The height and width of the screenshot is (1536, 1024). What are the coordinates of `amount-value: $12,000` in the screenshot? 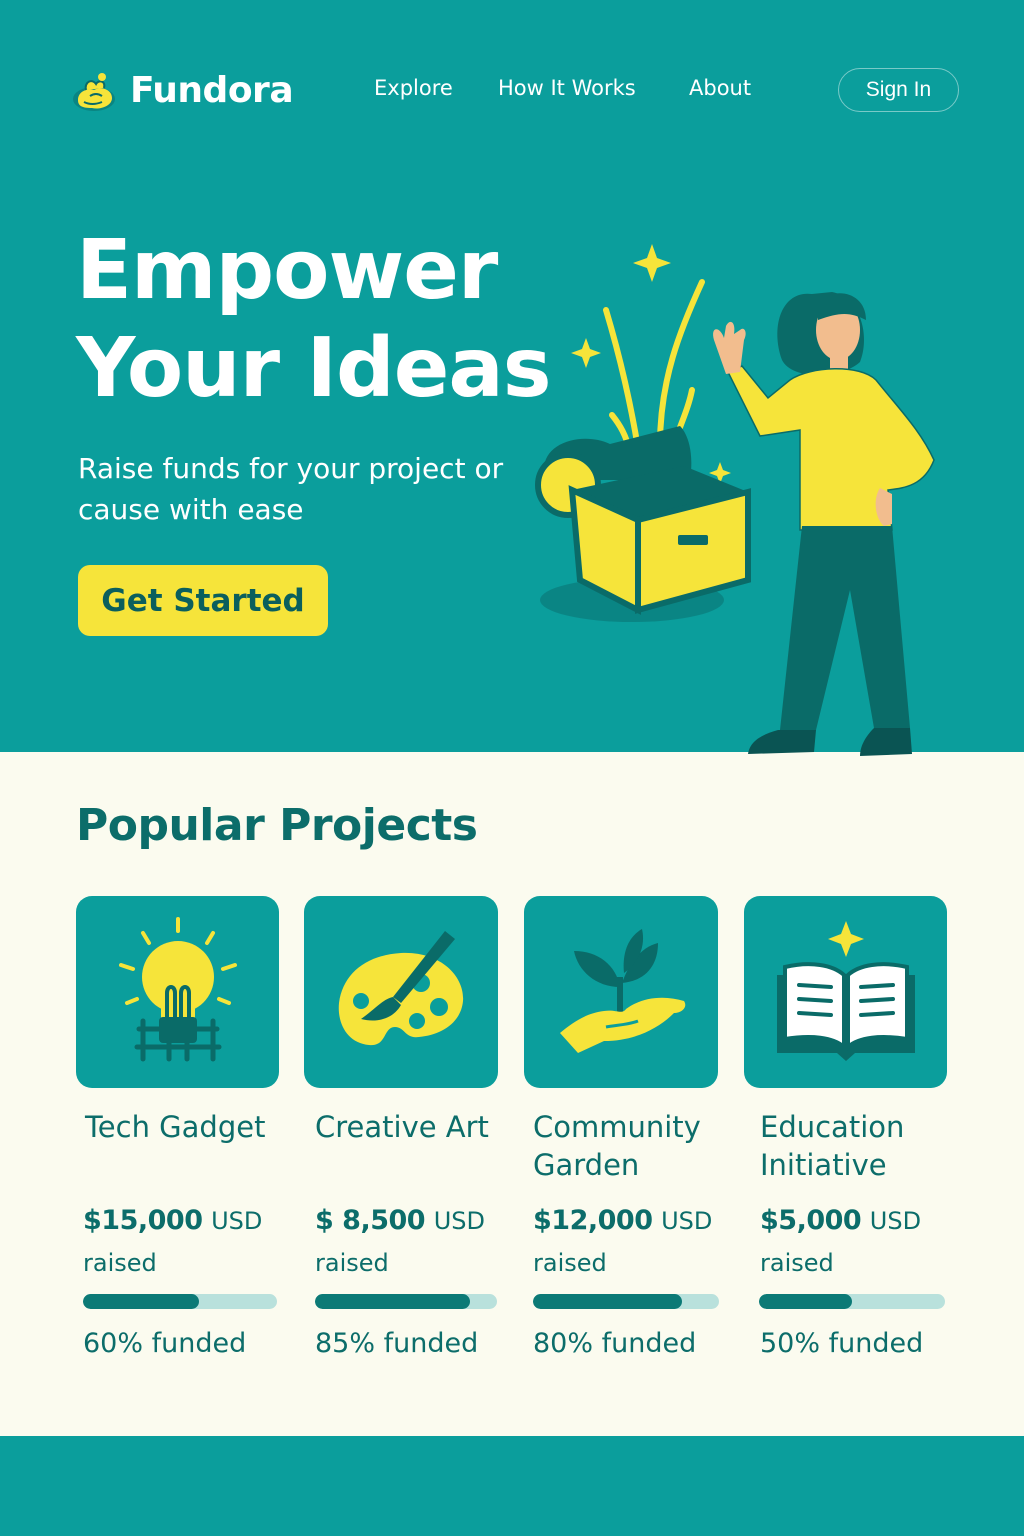 It's located at (593, 1220).